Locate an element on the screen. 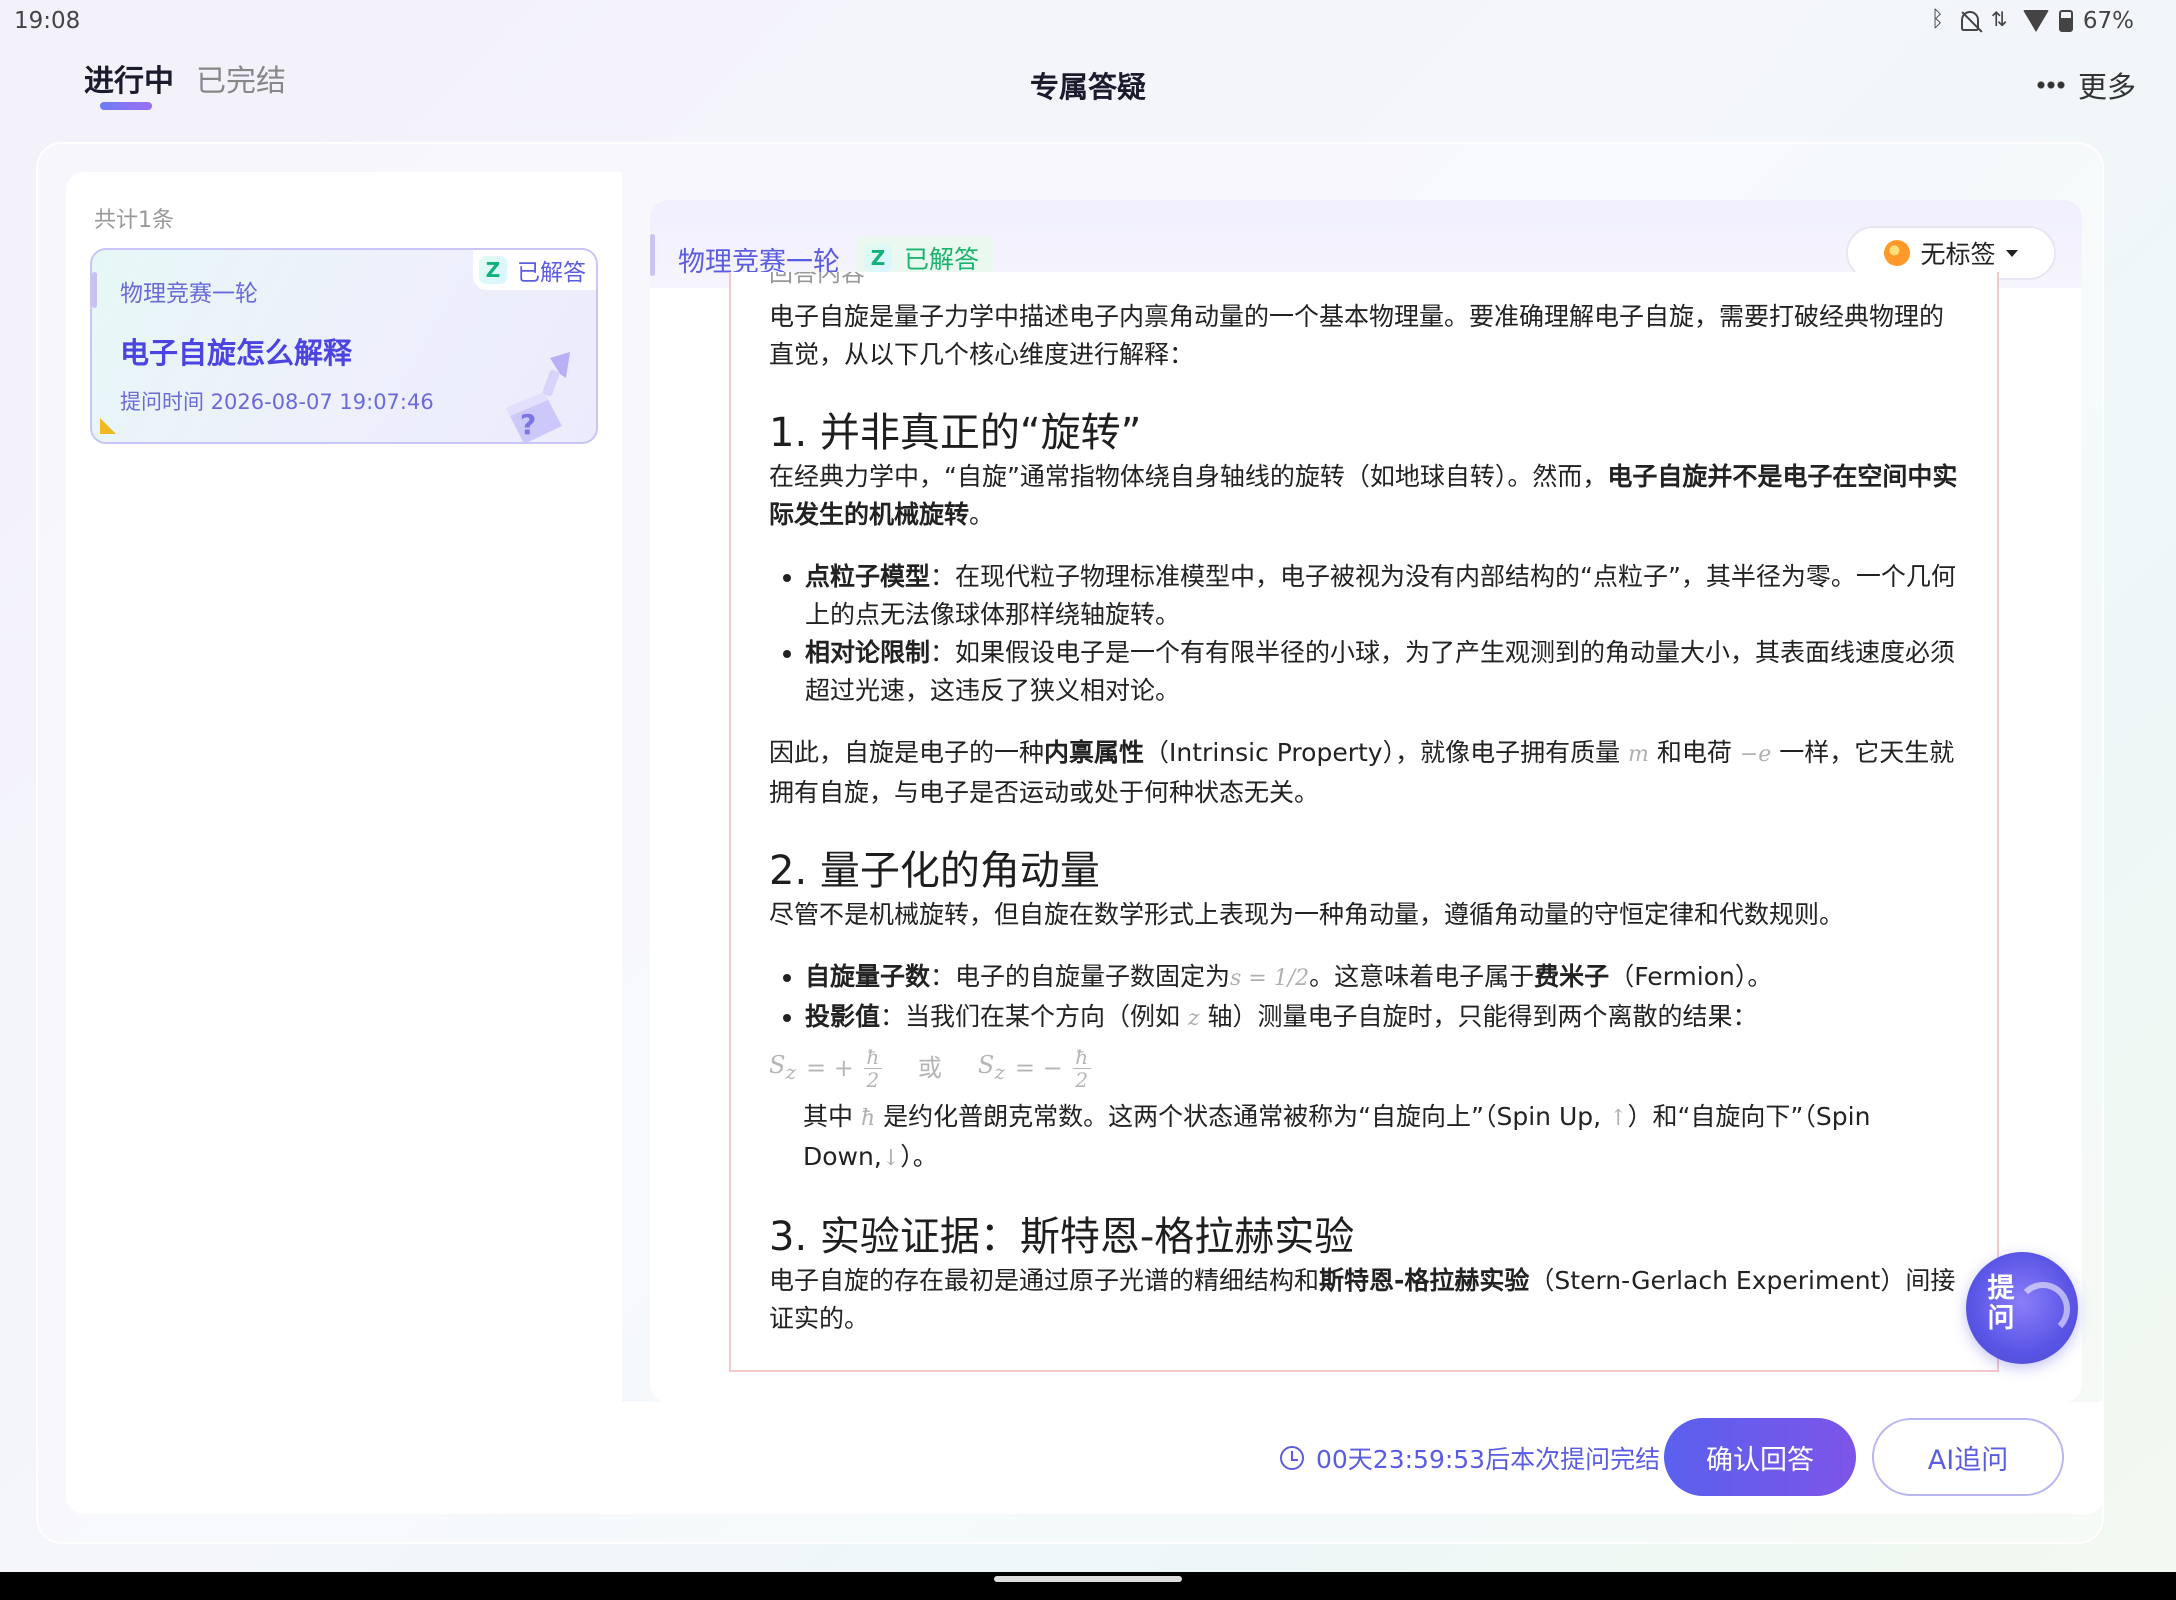 The height and width of the screenshot is (1600, 2176). list-item: 投影值：当我们在某个方向（例如 z 轴）测量电子自旋时，只能得到两个离散的结果： is located at coordinates (1382, 1018).